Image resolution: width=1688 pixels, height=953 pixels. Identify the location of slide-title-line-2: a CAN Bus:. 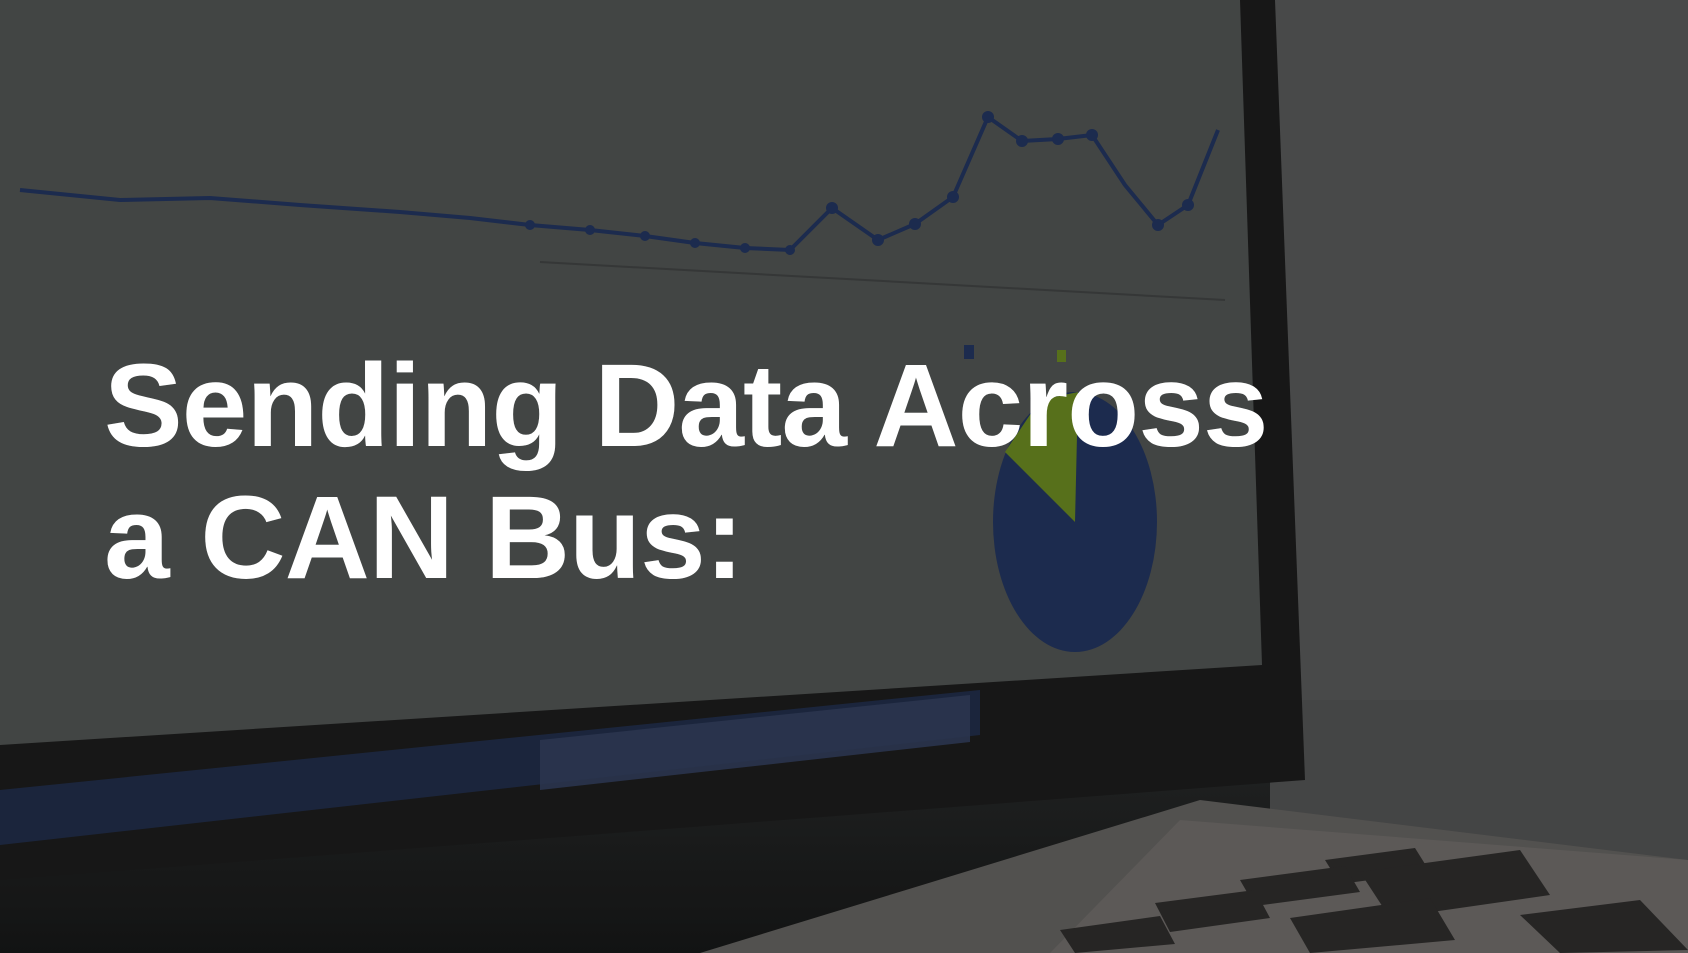
(424, 538).